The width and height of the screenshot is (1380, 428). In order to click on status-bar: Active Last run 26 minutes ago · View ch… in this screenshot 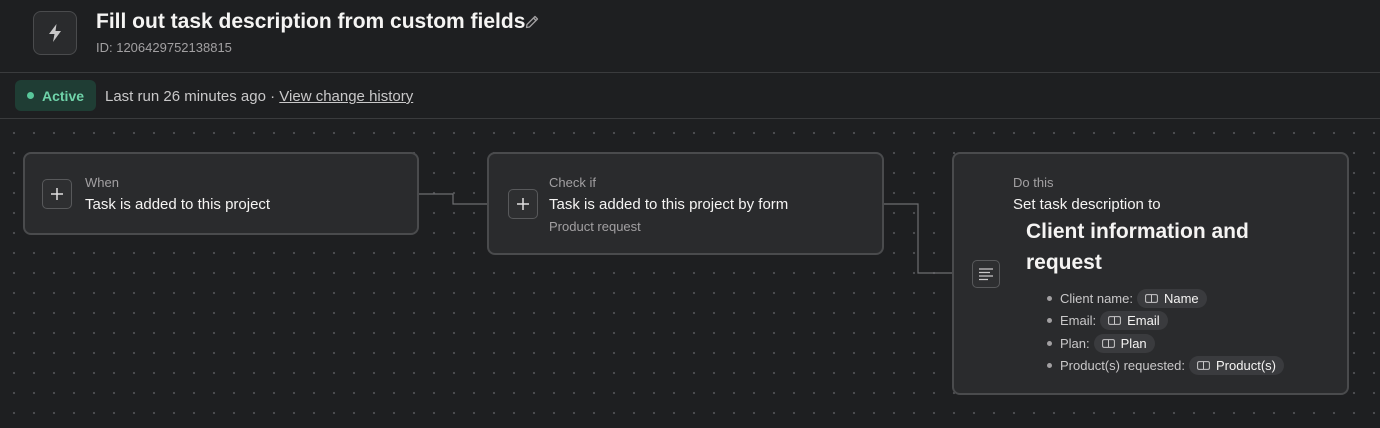, I will do `click(690, 96)`.